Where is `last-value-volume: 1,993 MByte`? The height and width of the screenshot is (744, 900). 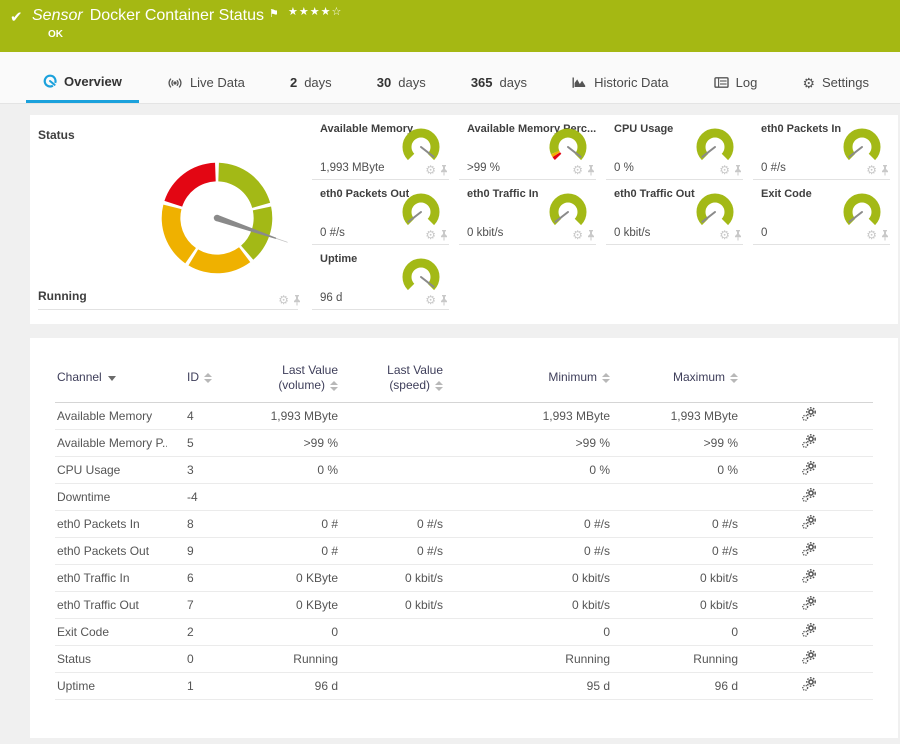 last-value-volume: 1,993 MByte is located at coordinates (292, 416).